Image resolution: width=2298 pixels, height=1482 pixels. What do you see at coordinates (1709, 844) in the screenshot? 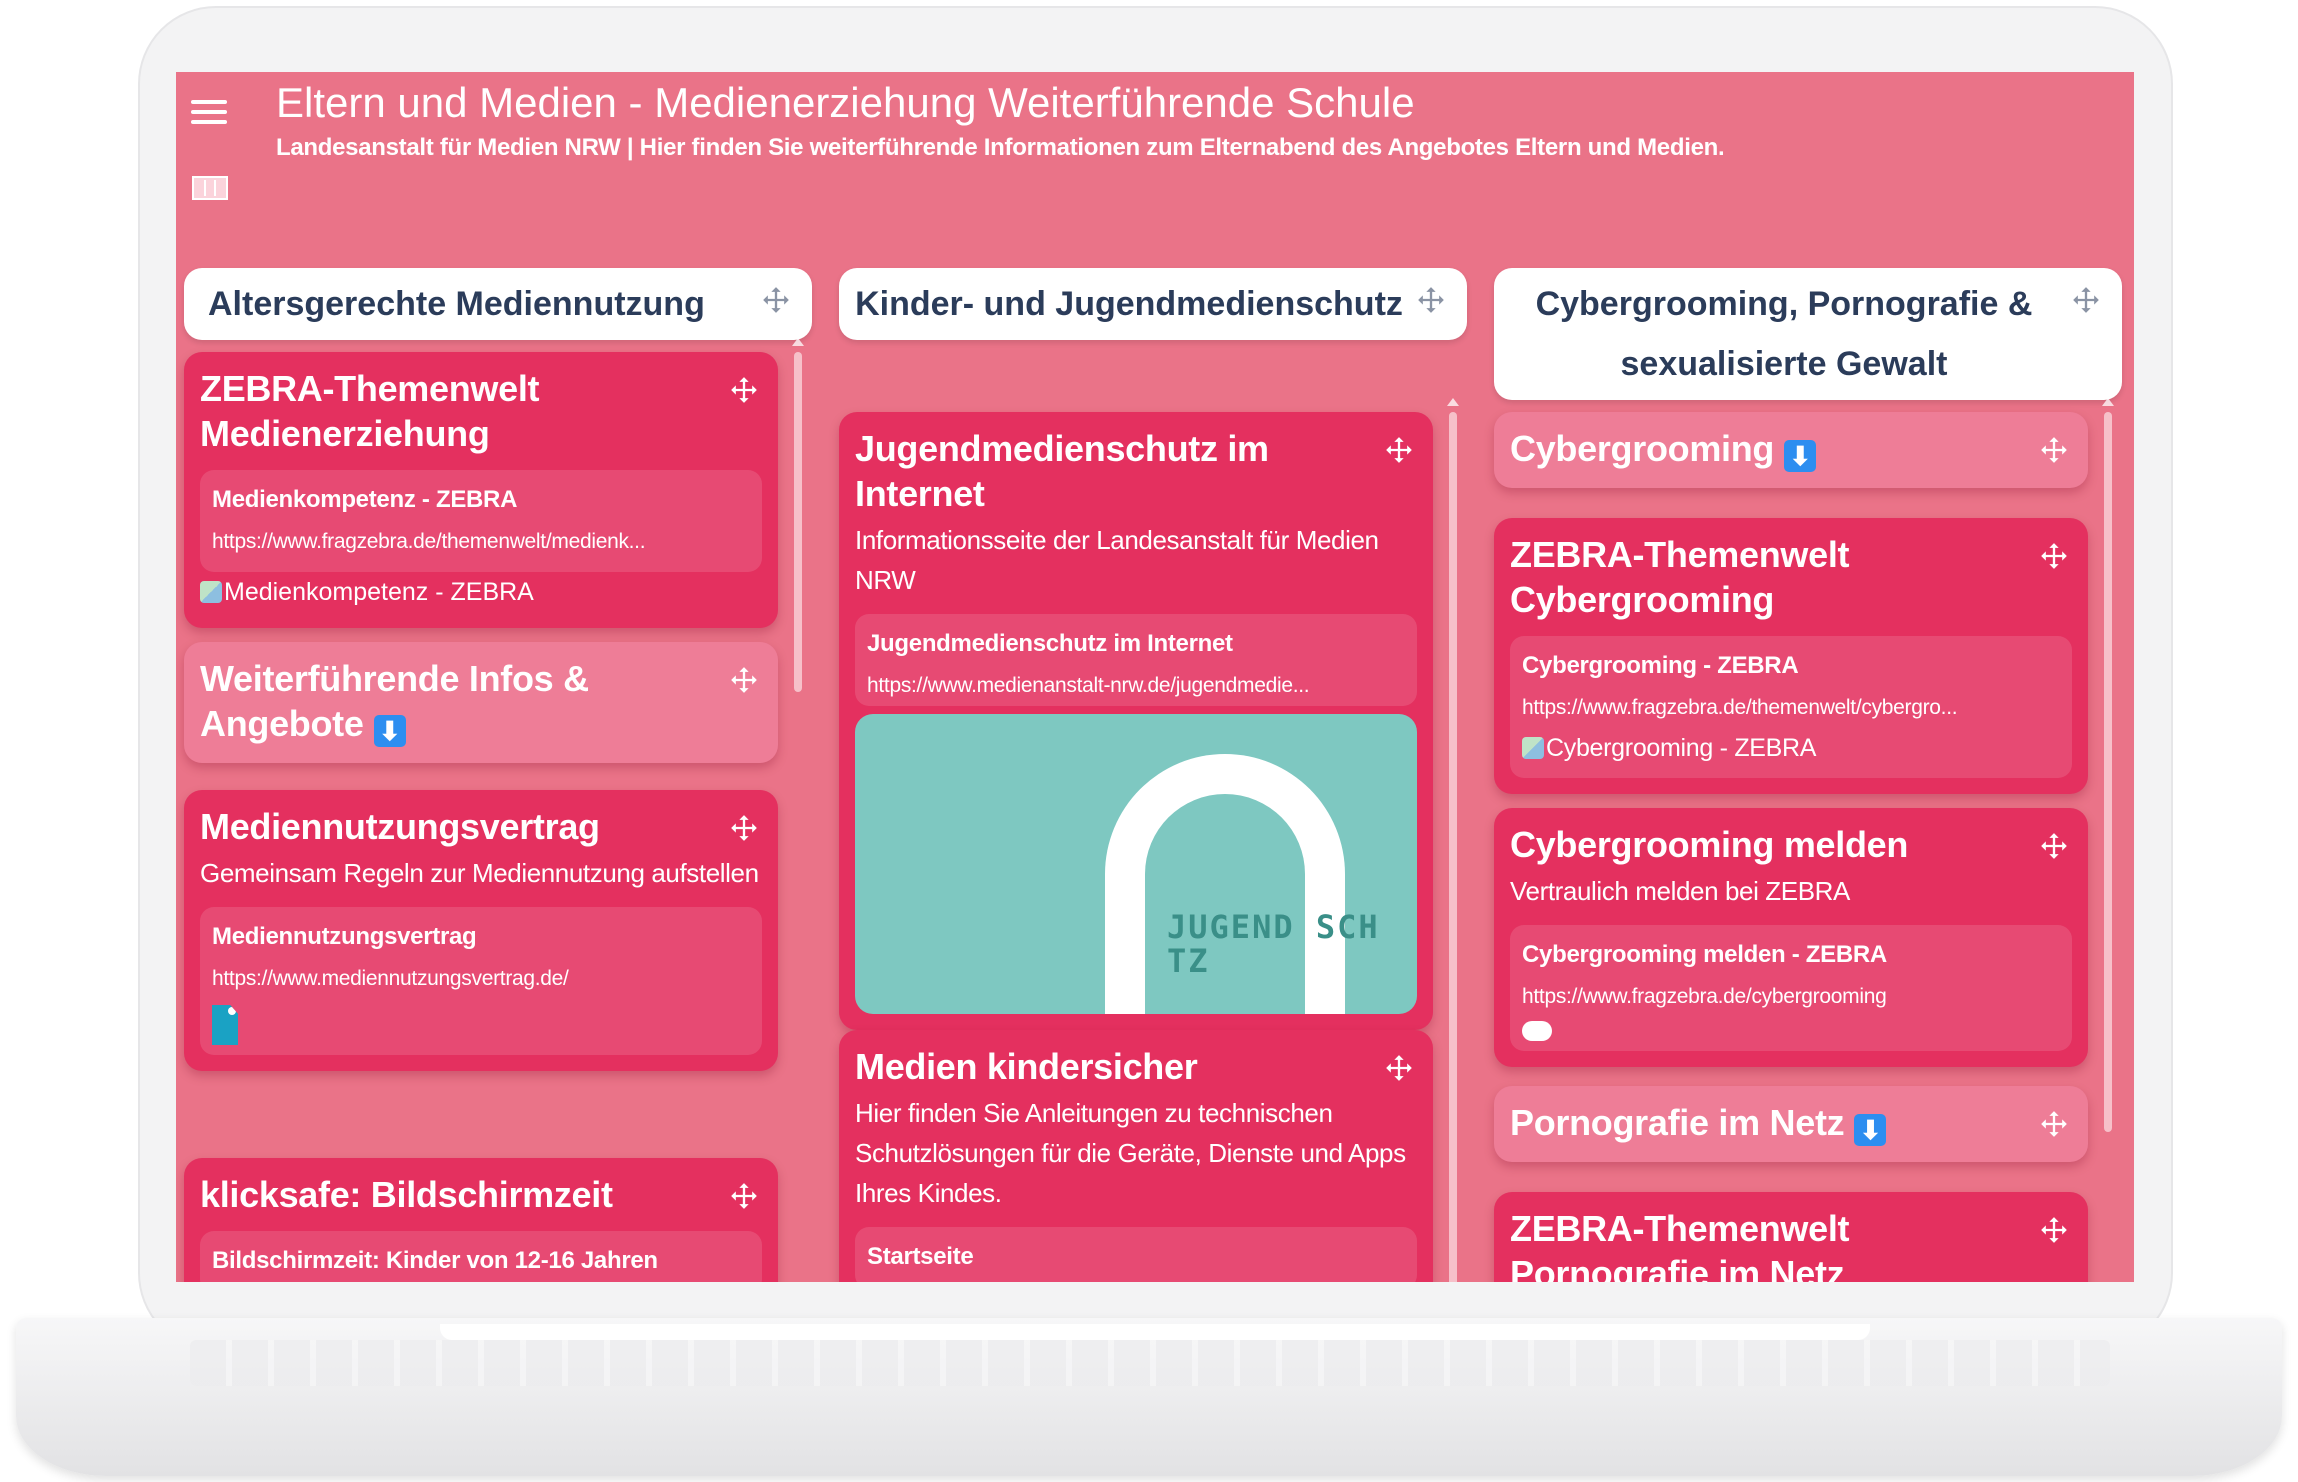
I see `card-title: Cybergrooming melden` at bounding box center [1709, 844].